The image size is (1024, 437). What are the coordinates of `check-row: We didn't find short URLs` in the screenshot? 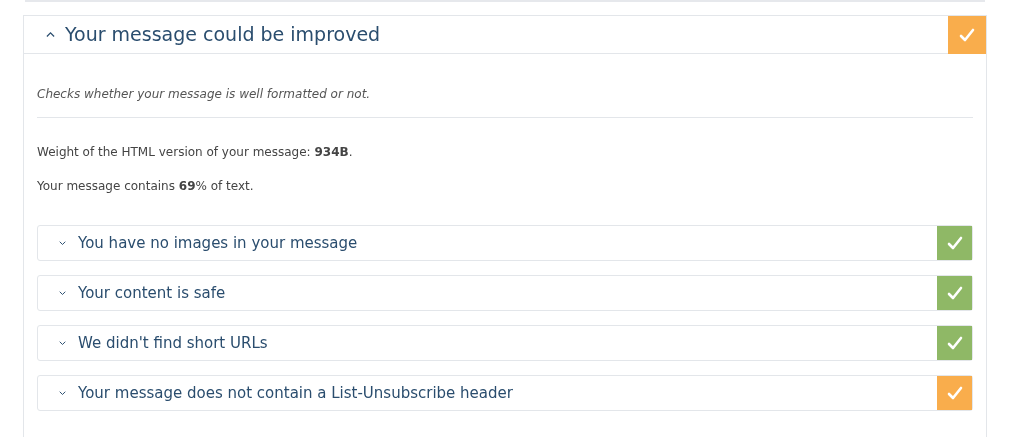 It's located at (505, 343).